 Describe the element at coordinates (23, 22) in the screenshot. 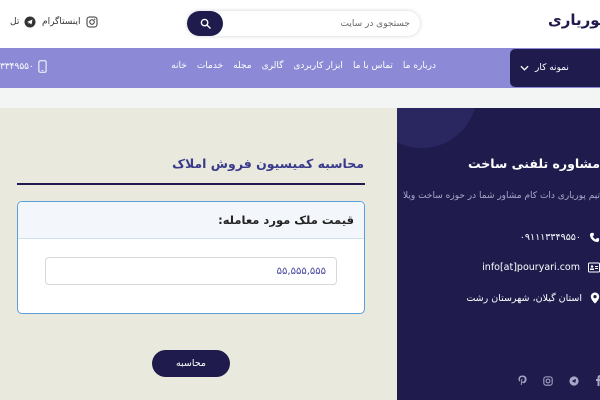

I see `telegram-link: تل` at that location.